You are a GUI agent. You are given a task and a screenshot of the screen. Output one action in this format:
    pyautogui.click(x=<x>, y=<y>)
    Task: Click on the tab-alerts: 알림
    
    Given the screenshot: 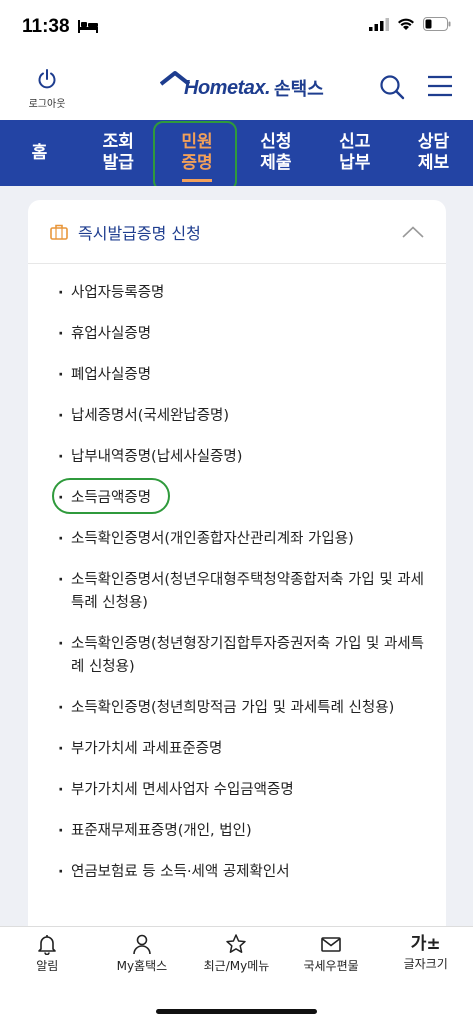 What is the action you would take?
    pyautogui.click(x=47, y=959)
    